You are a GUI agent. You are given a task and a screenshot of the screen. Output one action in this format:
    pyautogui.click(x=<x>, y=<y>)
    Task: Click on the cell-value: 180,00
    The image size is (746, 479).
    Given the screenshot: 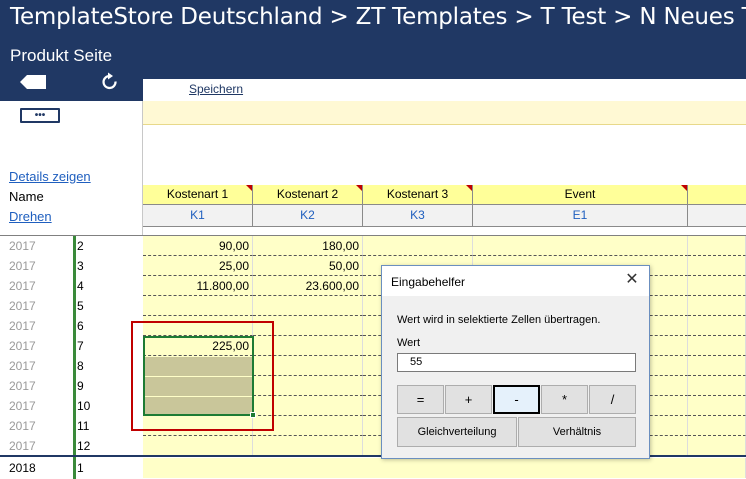 What is the action you would take?
    pyautogui.click(x=340, y=246)
    